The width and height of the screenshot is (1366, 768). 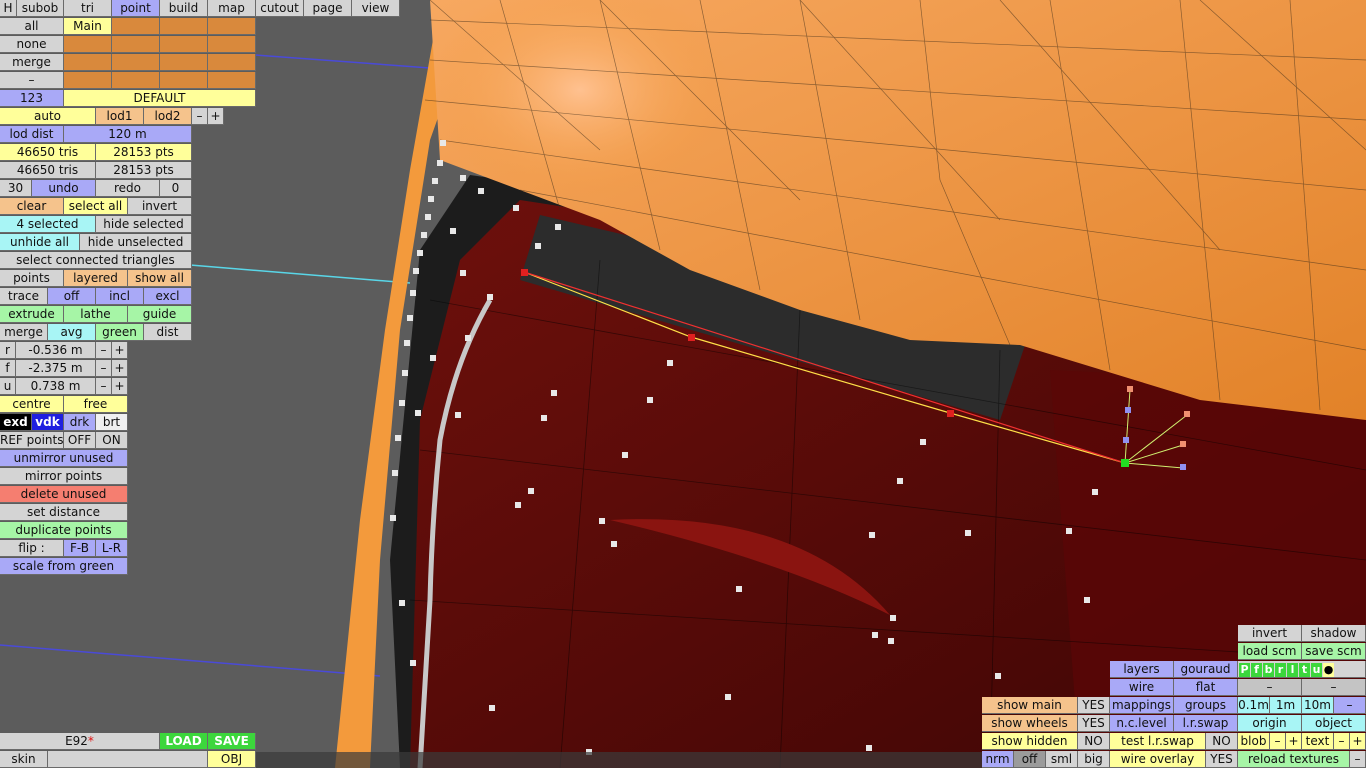 What do you see at coordinates (1222, 759) in the screenshot?
I see `wire-overlay-toggle: YES` at bounding box center [1222, 759].